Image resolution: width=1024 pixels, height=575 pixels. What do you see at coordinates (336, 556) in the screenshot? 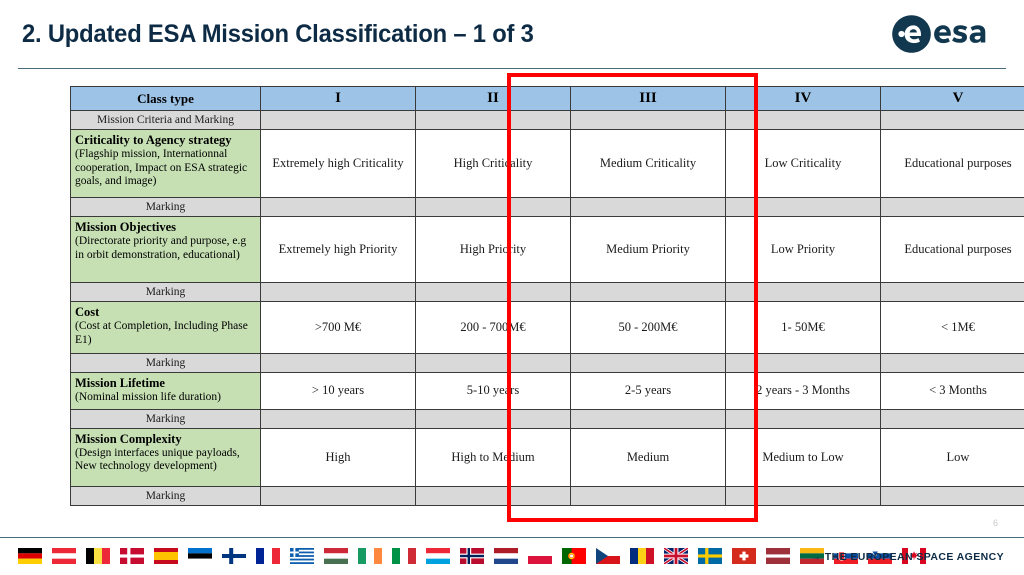
I see `flag-hungary-icon` at bounding box center [336, 556].